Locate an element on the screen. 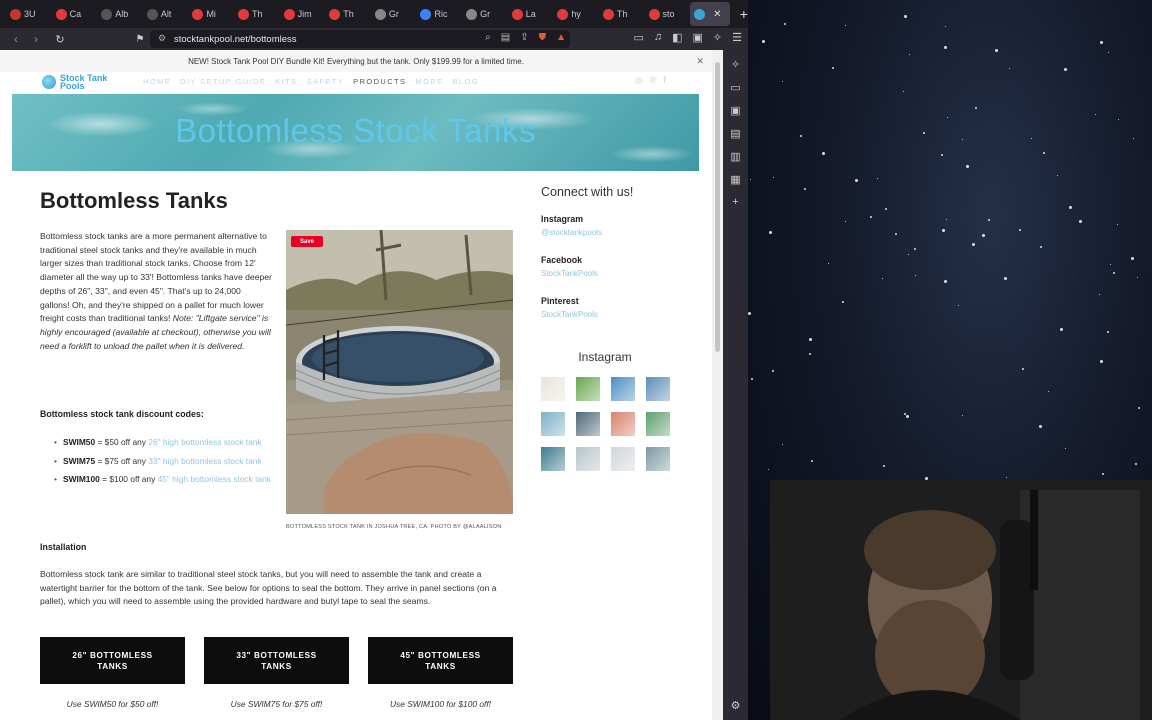 Image resolution: width=1152 pixels, height=720 pixels. nav-home: HOME is located at coordinates (157, 81).